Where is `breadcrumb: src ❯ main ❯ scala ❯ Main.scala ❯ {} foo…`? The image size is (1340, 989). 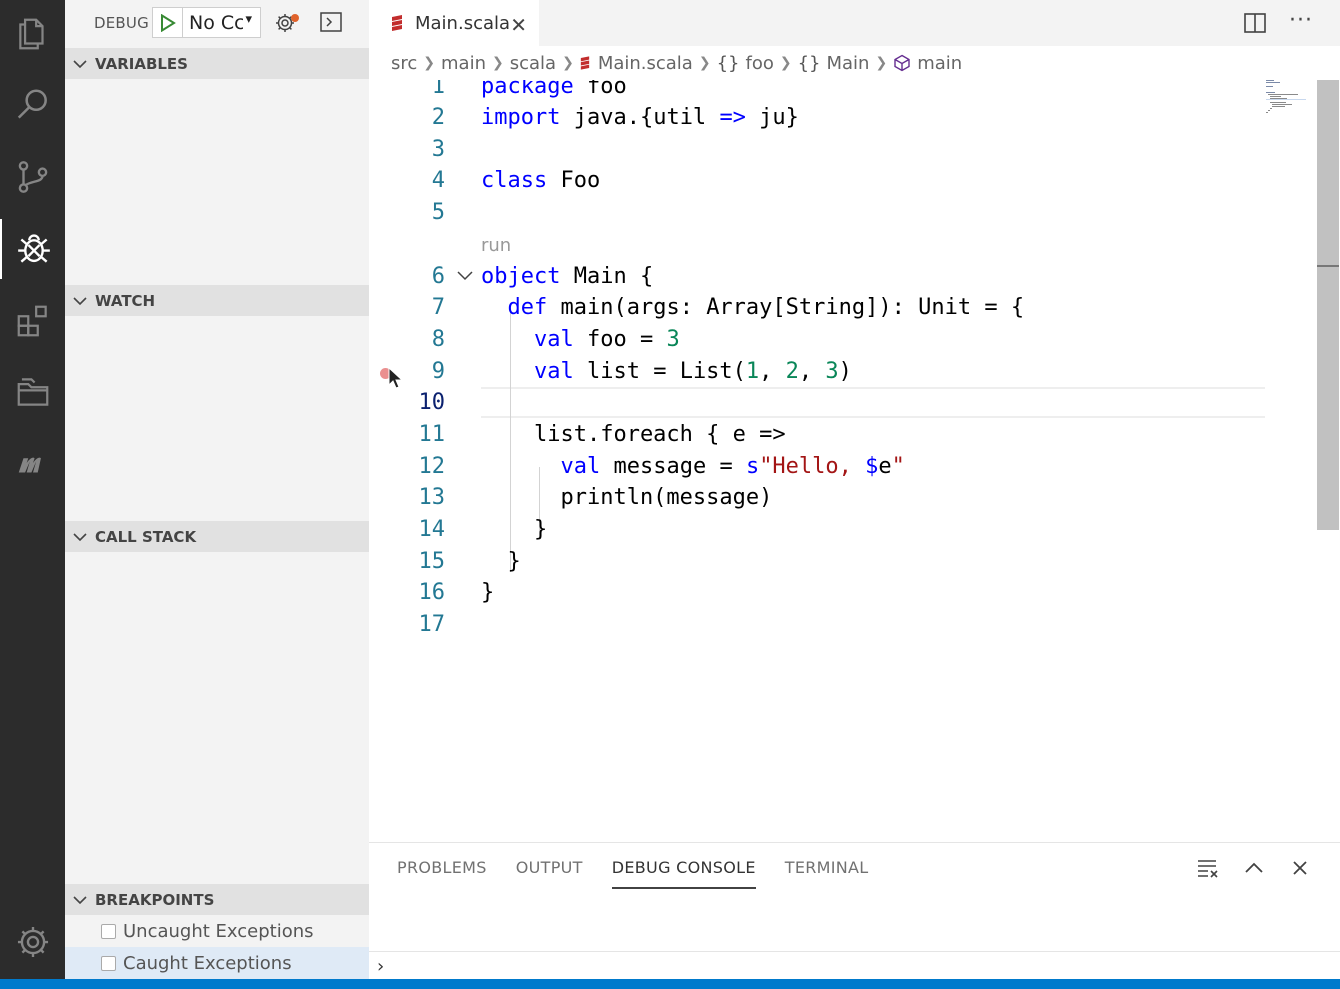 breadcrumb: src ❯ main ❯ scala ❯ Main.scala ❯ {} foo… is located at coordinates (854, 63).